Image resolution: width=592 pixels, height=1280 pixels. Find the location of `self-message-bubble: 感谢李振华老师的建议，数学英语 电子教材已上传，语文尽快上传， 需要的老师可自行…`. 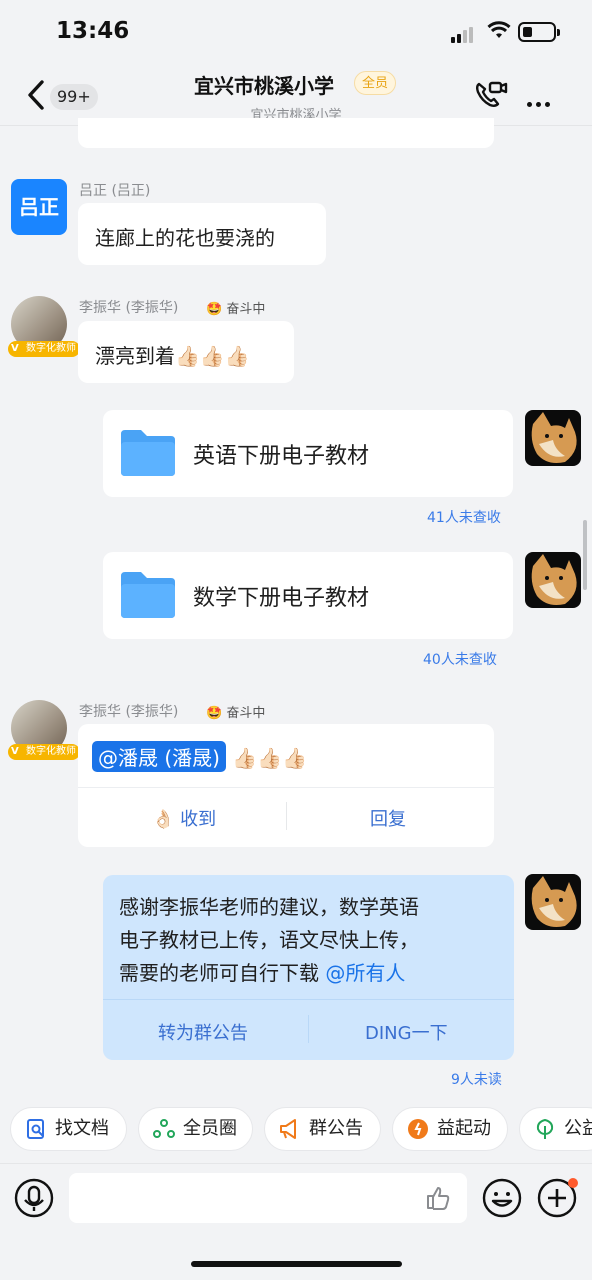

self-message-bubble: 感谢李振华老师的建议，数学英语 电子教材已上传，语文尽快上传， 需要的老师可自行… is located at coordinates (308, 967).